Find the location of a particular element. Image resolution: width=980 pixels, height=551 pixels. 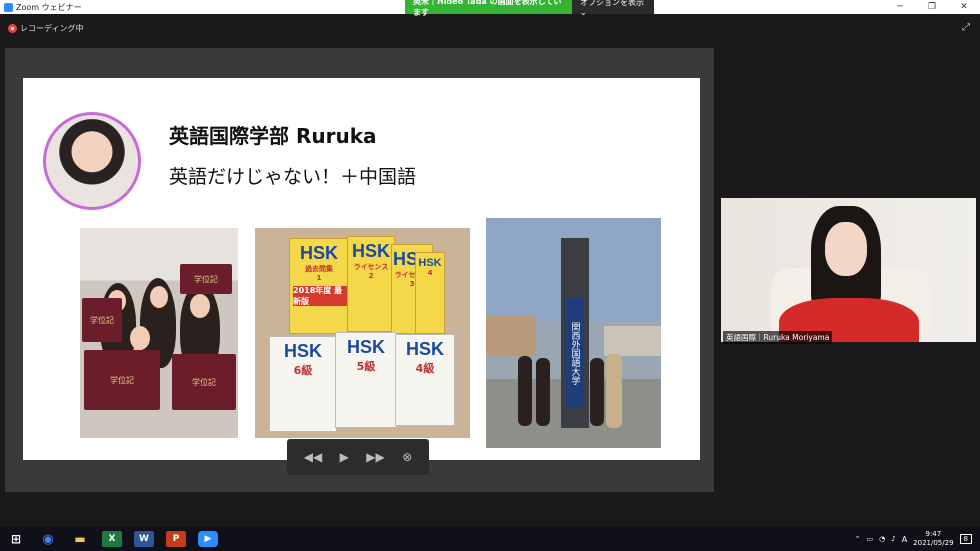

campus-tower-photo: 関西外国語大学 is located at coordinates (573, 333).